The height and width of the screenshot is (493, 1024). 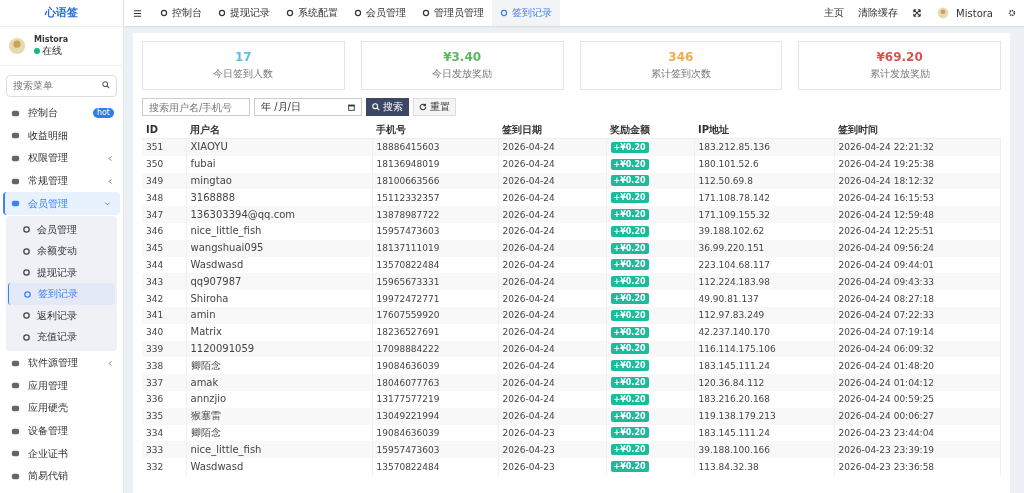 I want to click on home-link: 主页, so click(x=834, y=13).